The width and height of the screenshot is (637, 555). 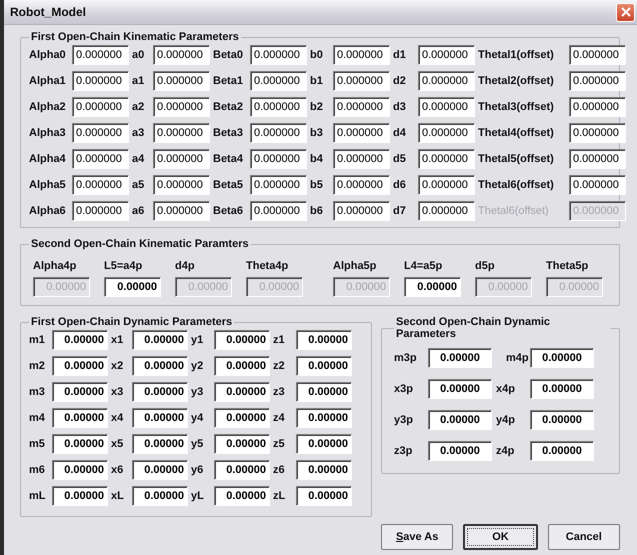 What do you see at coordinates (55, 266) in the screenshot?
I see `field-label: Alpha4p` at bounding box center [55, 266].